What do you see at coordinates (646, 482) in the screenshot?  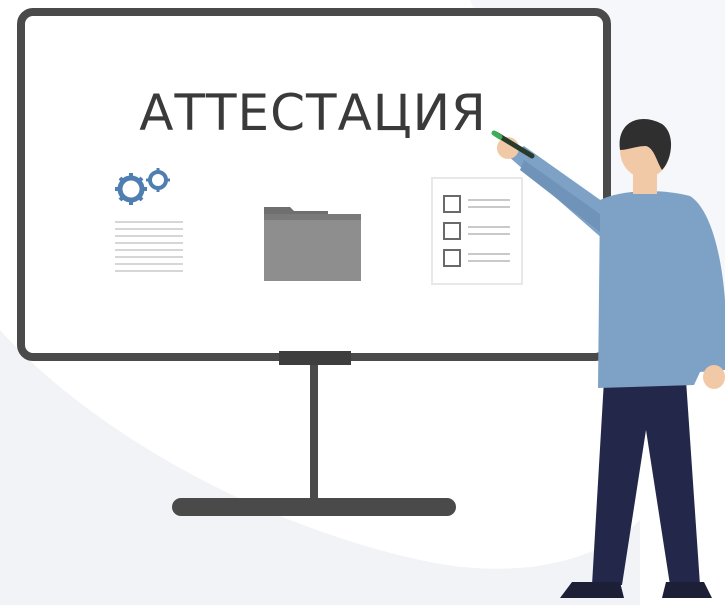 I see `trousers-back-leg` at bounding box center [646, 482].